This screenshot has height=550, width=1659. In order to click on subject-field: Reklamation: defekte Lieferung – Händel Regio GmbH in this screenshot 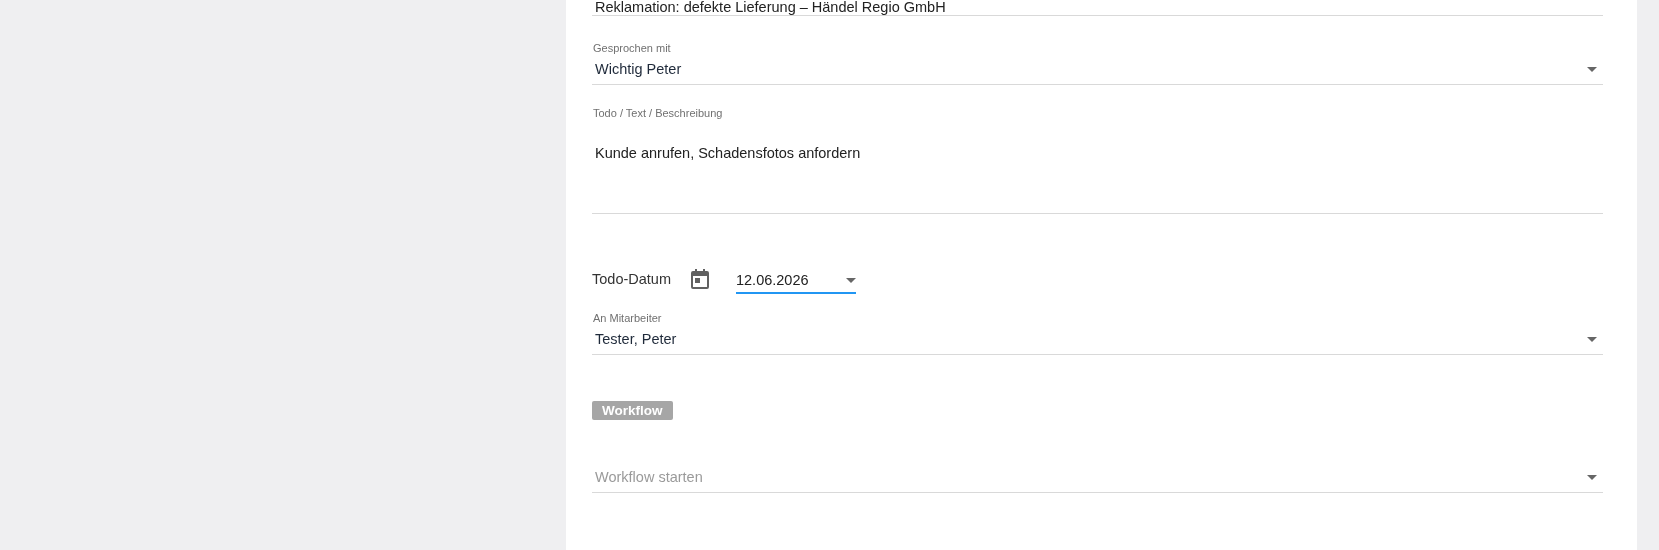, I will do `click(1097, 8)`.